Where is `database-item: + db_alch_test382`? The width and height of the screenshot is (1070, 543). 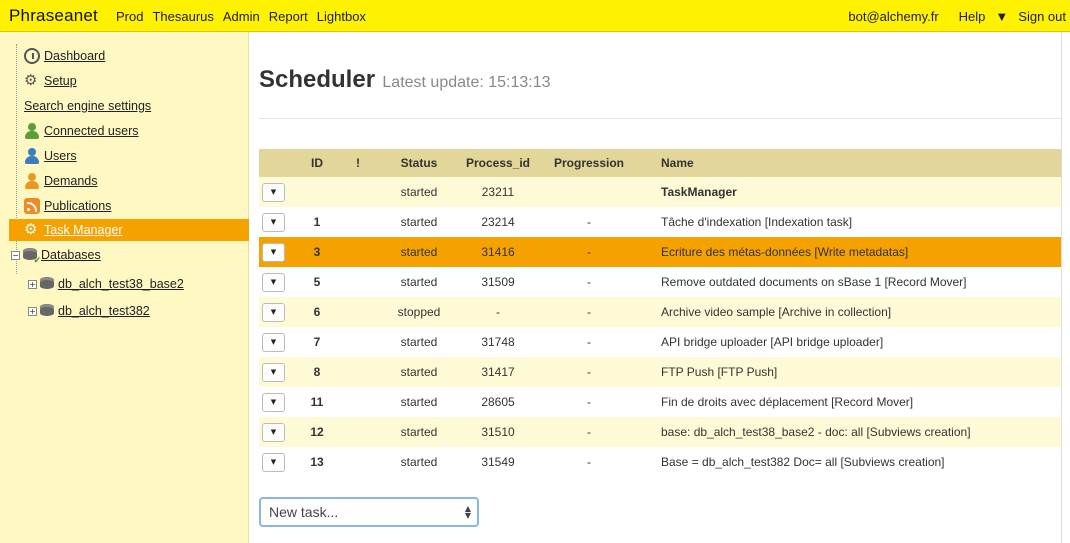 database-item: + db_alch_test382 is located at coordinates (89, 311).